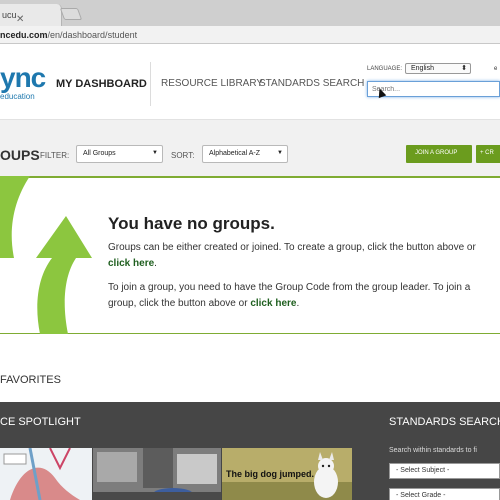 The width and height of the screenshot is (500, 500). I want to click on anatomy-illustration-icon, so click(46, 474).